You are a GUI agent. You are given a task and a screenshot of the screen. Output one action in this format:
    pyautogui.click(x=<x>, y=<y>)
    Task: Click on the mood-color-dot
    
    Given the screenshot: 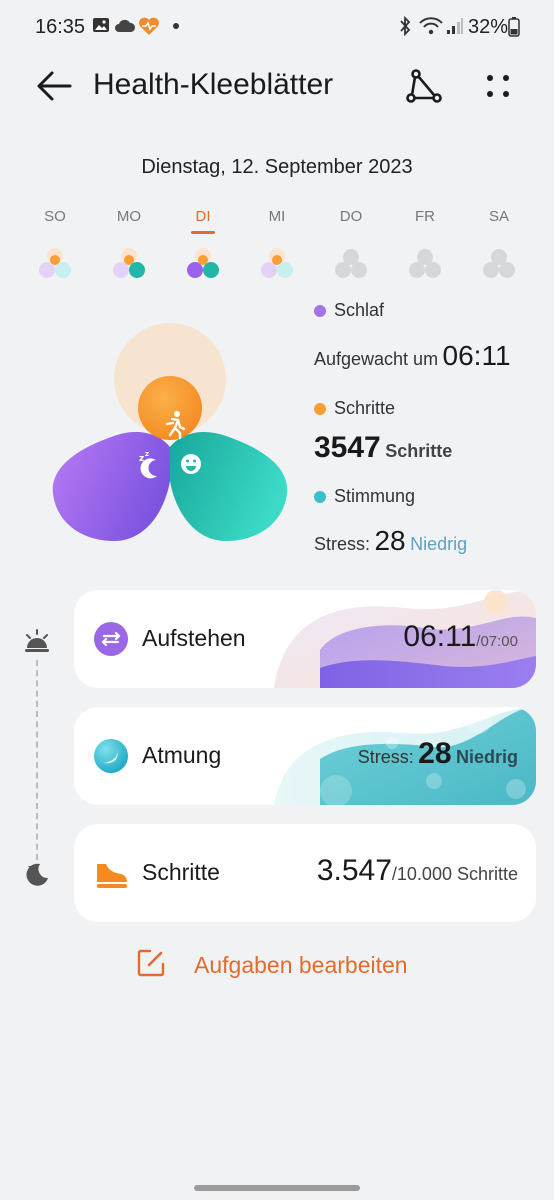 What is the action you would take?
    pyautogui.click(x=320, y=496)
    